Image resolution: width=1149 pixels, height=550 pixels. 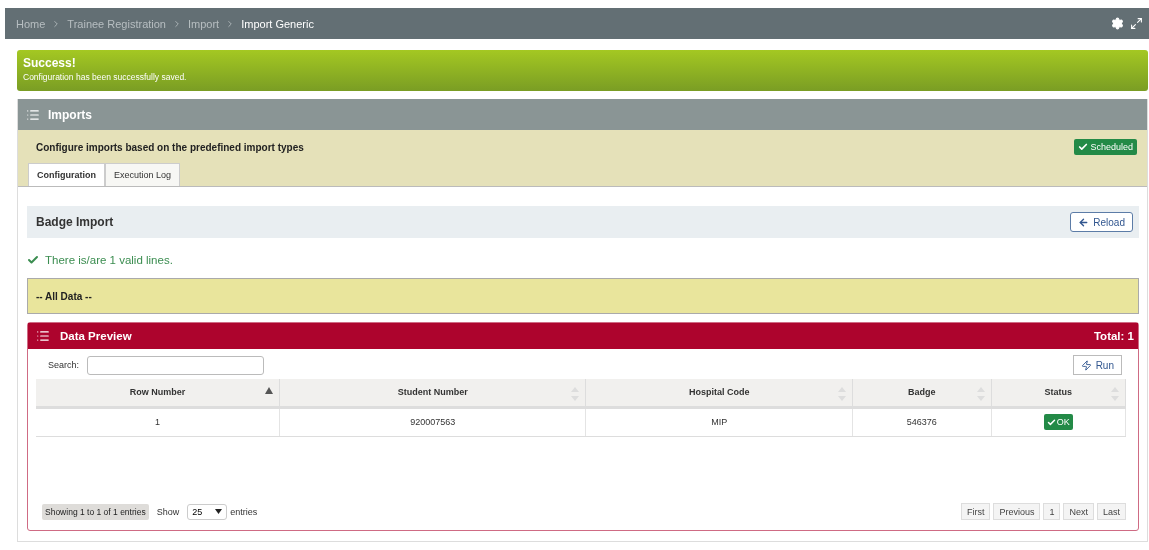 I want to click on sort-ascending-icon, so click(x=268, y=390).